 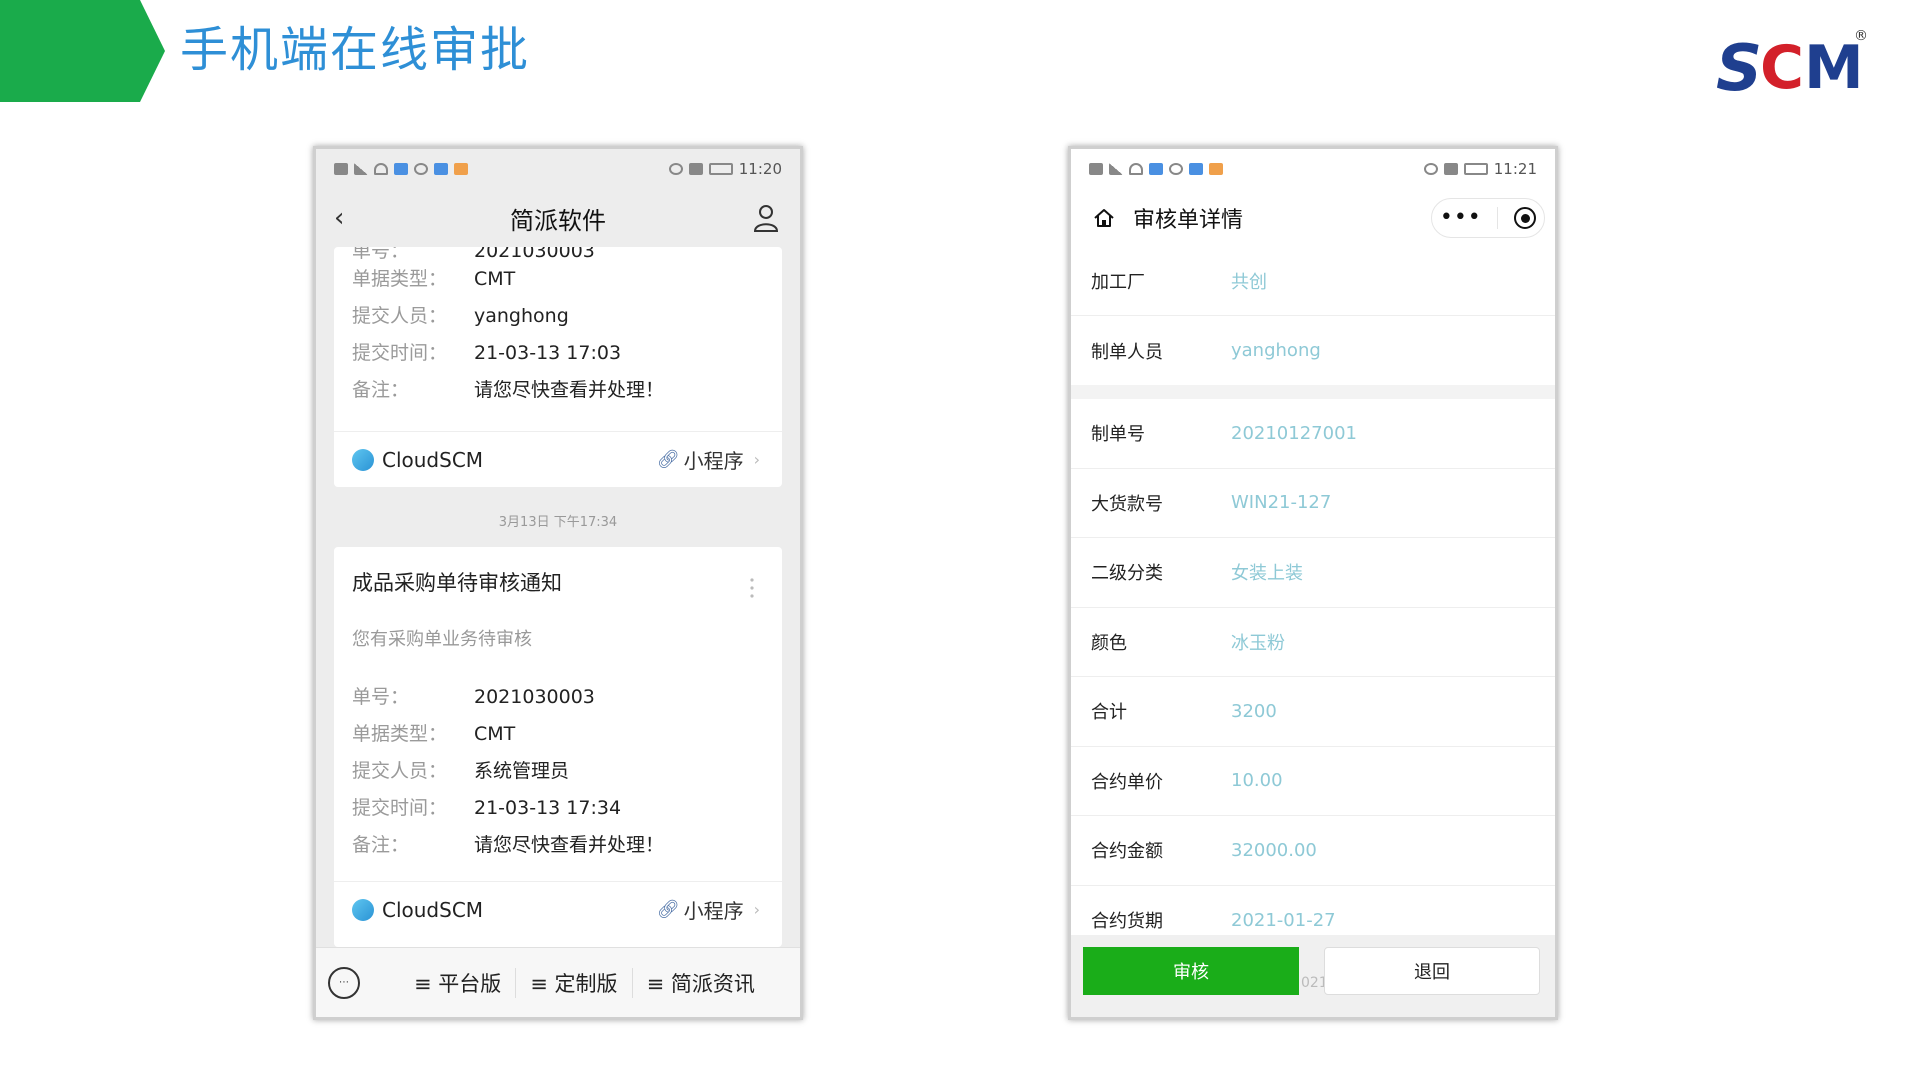 I want to click on detail-row-creator: 制单人员 yanghong, so click(x=1206, y=351).